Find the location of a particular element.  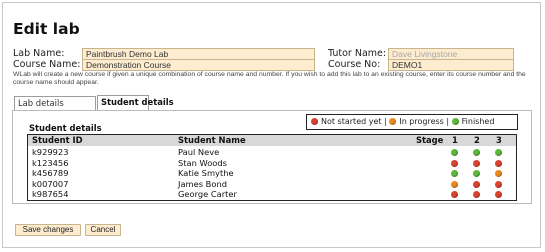

table-row: k007007 James Bond is located at coordinates (272, 184).